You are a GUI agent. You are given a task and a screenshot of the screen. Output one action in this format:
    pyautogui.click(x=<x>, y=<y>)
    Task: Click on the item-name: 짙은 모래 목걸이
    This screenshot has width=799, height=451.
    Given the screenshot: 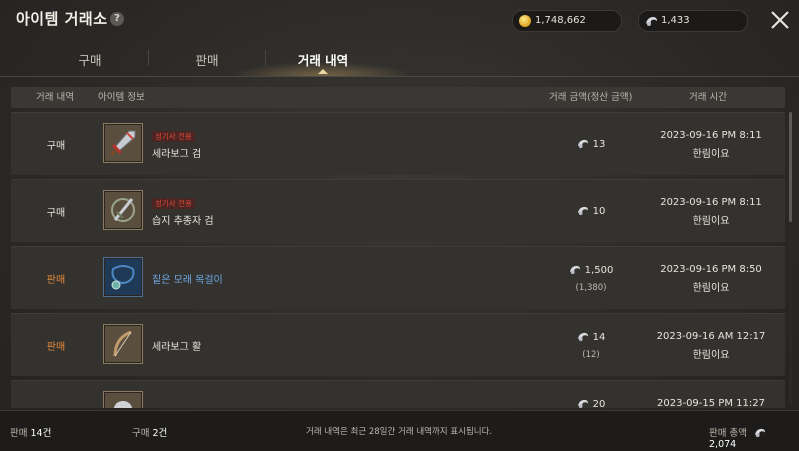 What is the action you would take?
    pyautogui.click(x=187, y=280)
    